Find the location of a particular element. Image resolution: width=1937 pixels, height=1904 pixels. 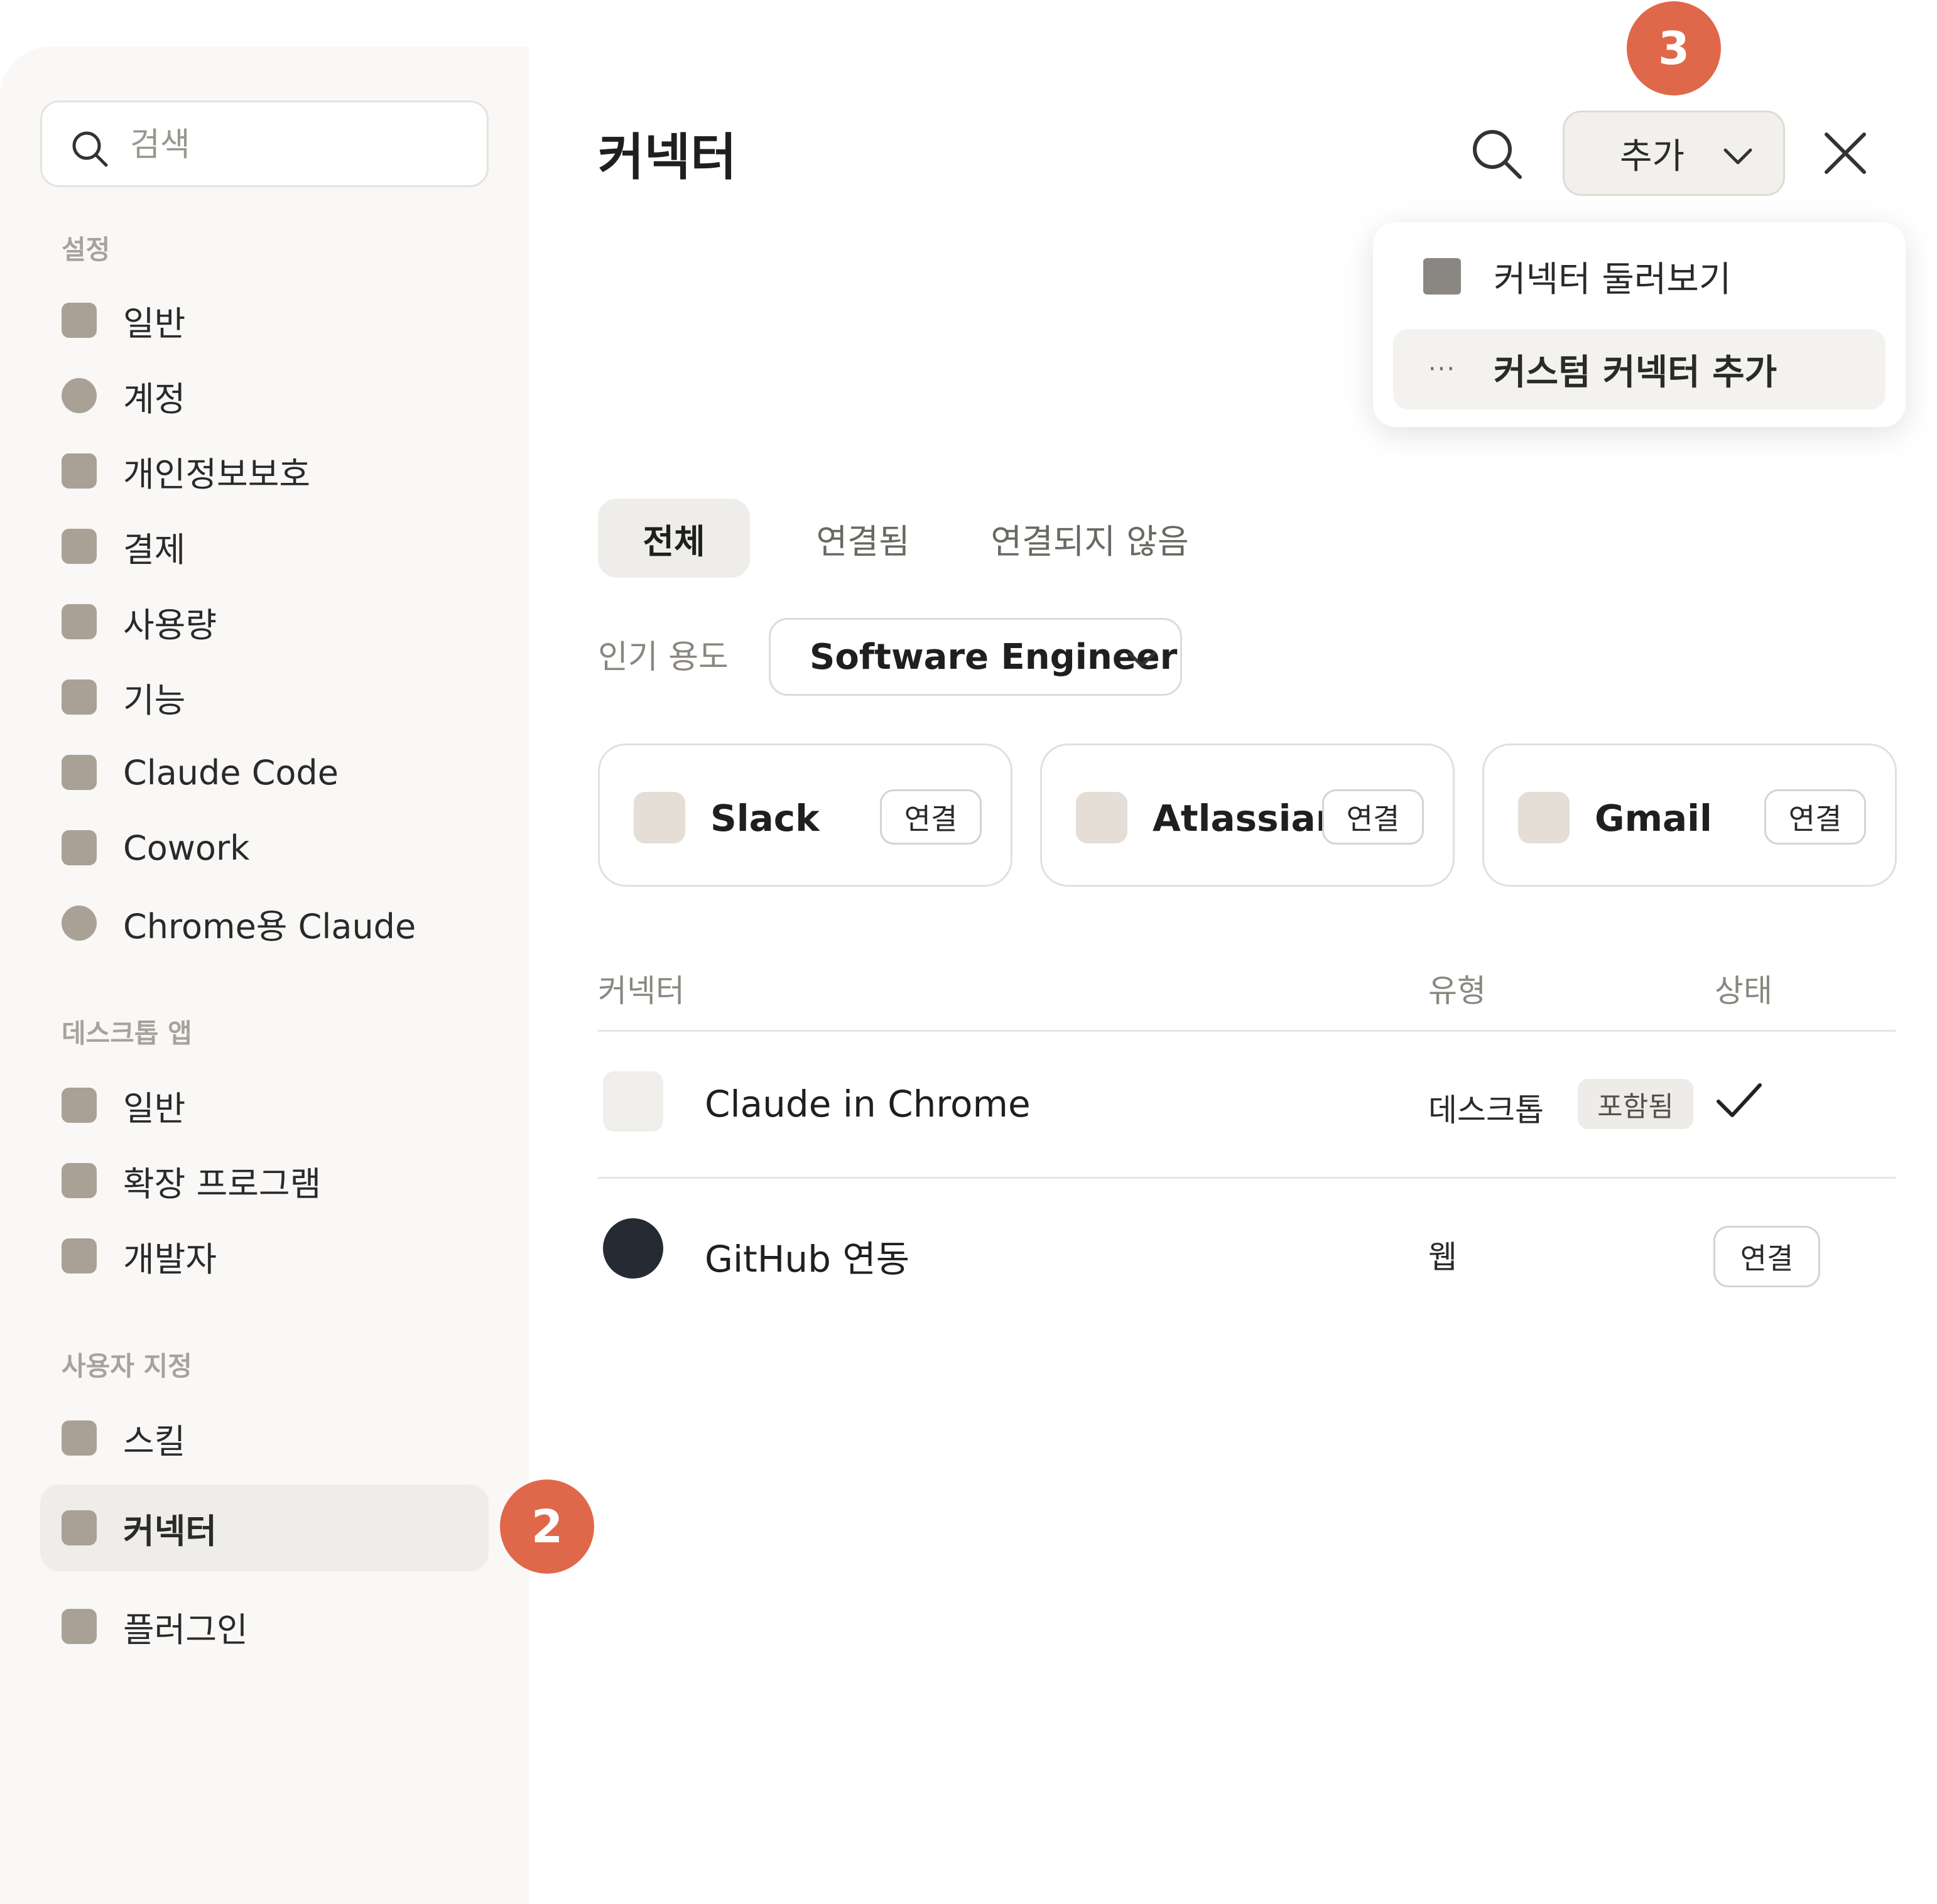

menu-item-label: 커스텀 커넥터 추가 is located at coordinates (1635, 372).